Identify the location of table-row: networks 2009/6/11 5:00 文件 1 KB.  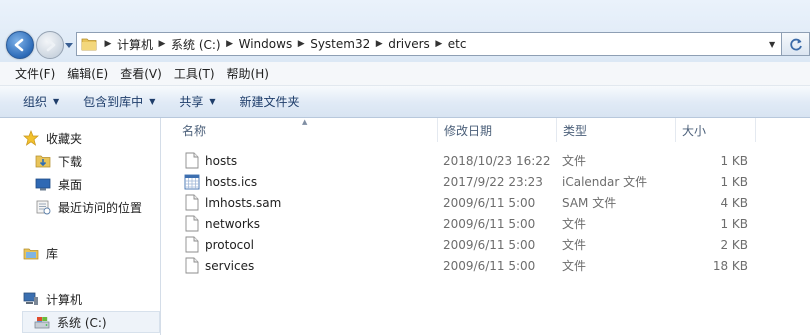
(486, 223).